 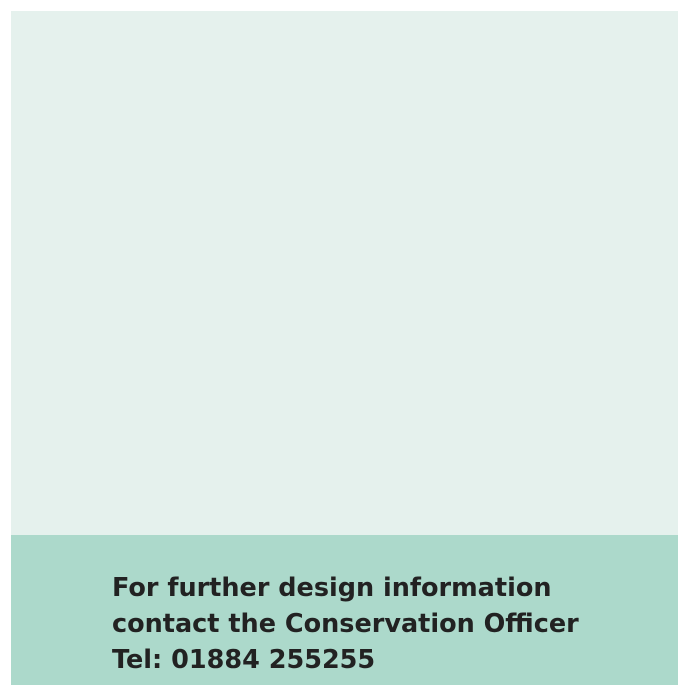 What do you see at coordinates (332, 588) in the screenshot?
I see `contact-line-intro: For further design information` at bounding box center [332, 588].